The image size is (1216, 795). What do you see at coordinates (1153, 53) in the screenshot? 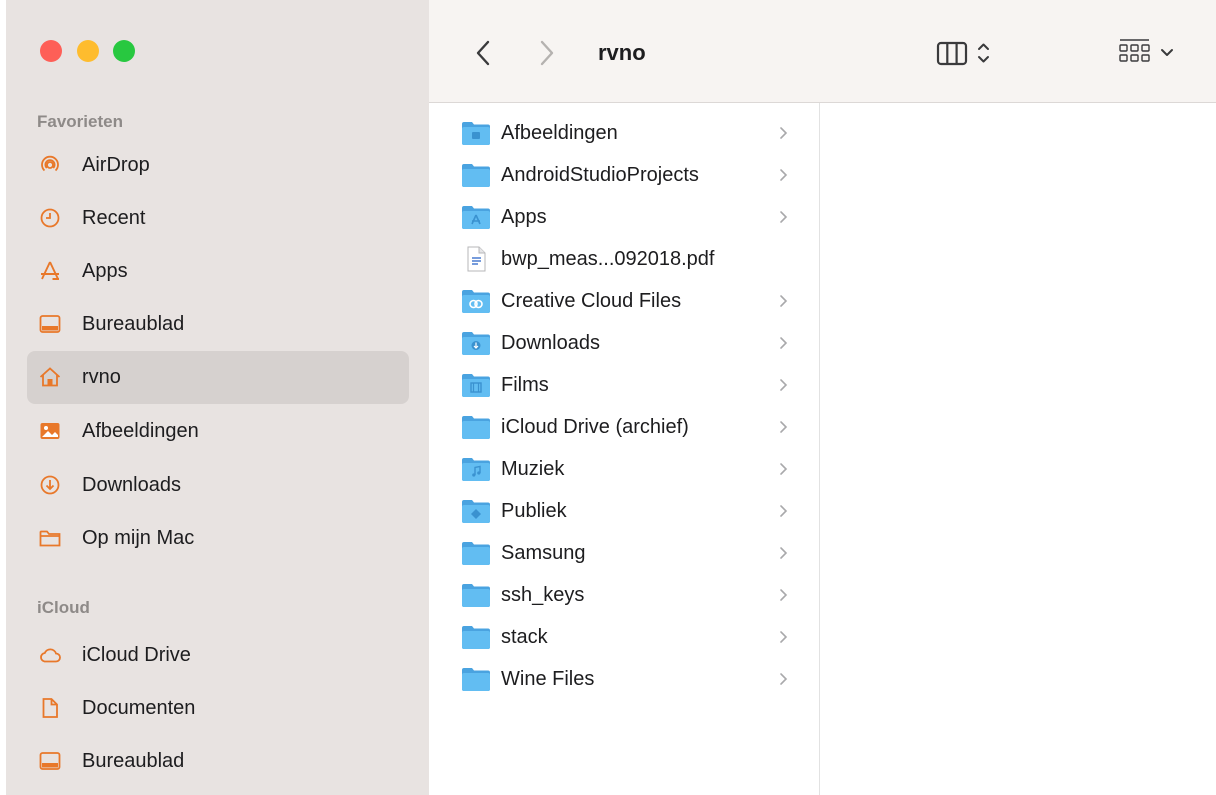
I see `group-button` at bounding box center [1153, 53].